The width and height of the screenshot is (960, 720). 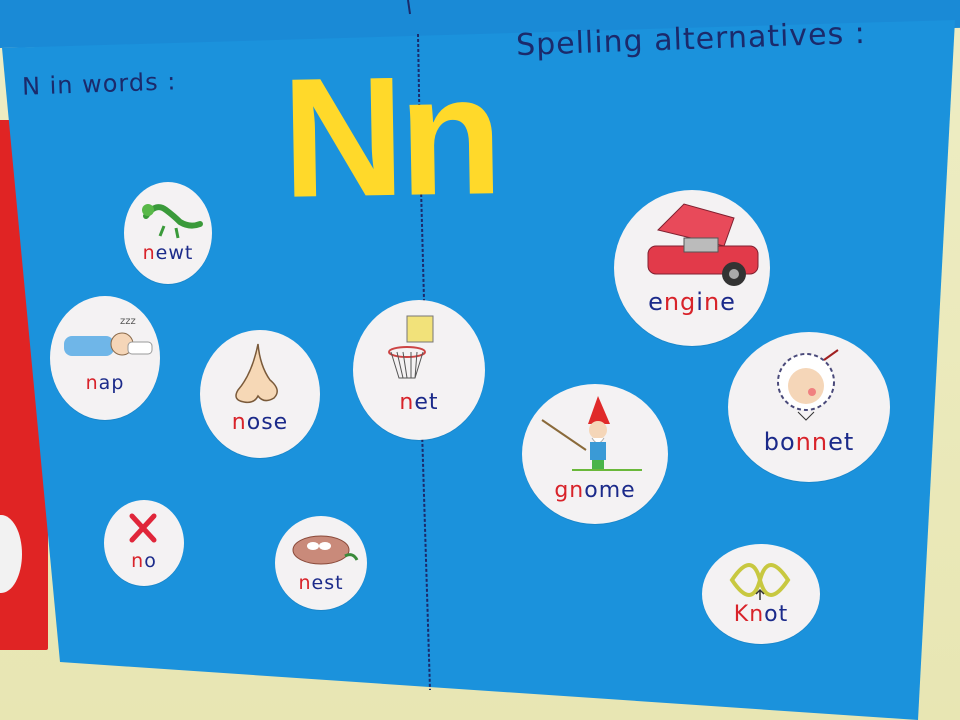 What do you see at coordinates (591, 433) in the screenshot?
I see `gnome-icon` at bounding box center [591, 433].